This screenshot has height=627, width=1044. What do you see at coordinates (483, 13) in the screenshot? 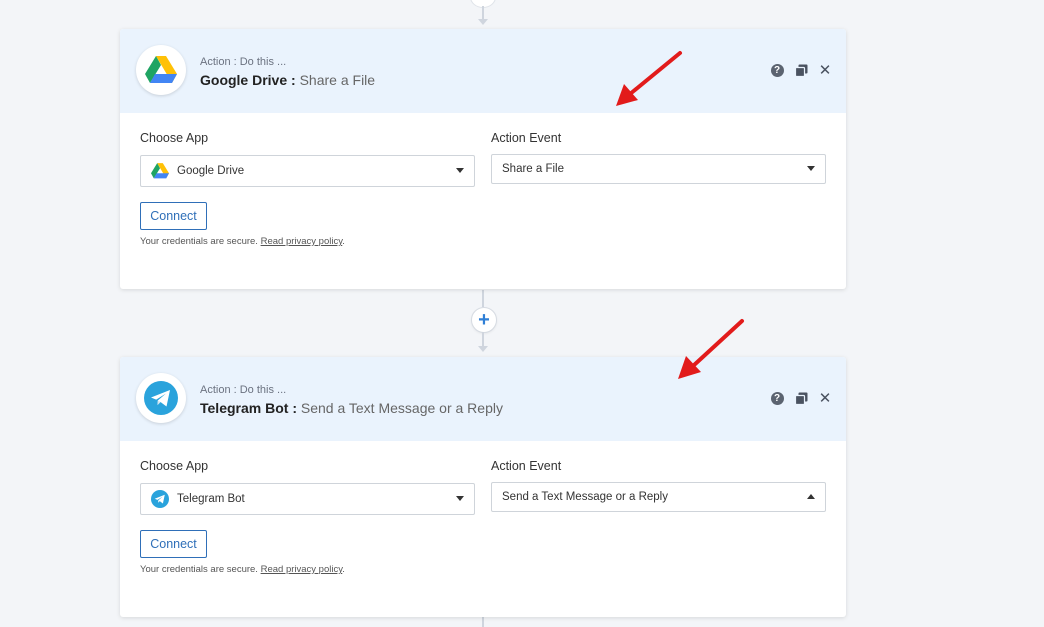
I see `flow-connector-top` at bounding box center [483, 13].